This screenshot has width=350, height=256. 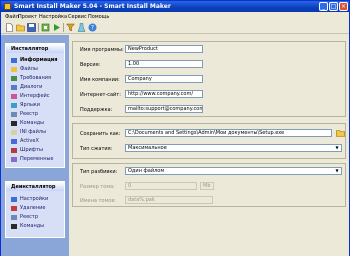 What do you see at coordinates (175, 16) in the screenshot?
I see `menu-bar: Файл Проект Настройка Сервис Помощь` at bounding box center [175, 16].